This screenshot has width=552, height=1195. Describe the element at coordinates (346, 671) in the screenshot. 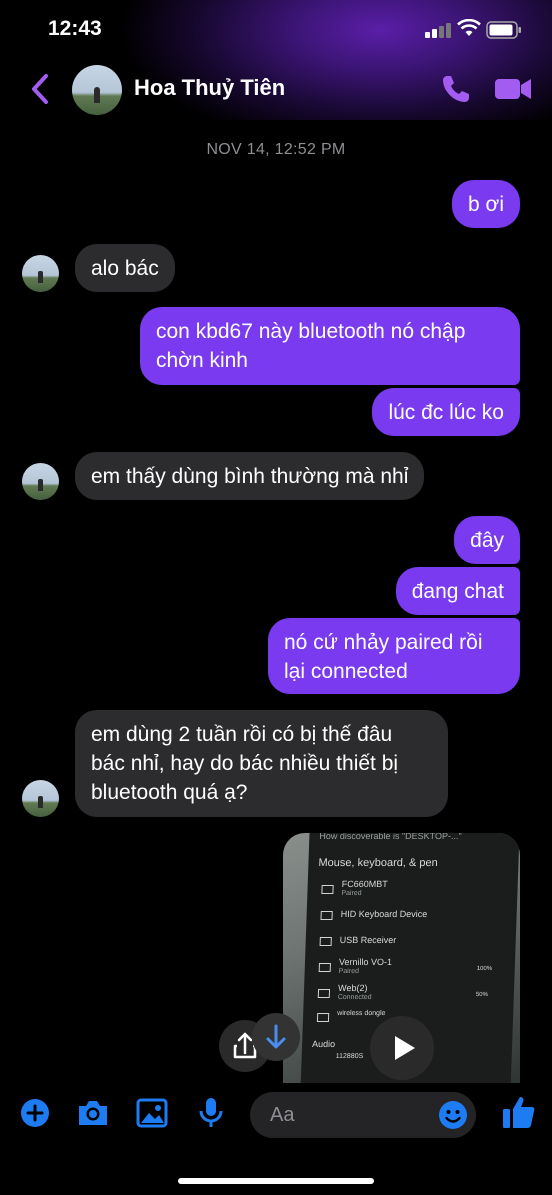

I see `message-line: lại connected` at that location.